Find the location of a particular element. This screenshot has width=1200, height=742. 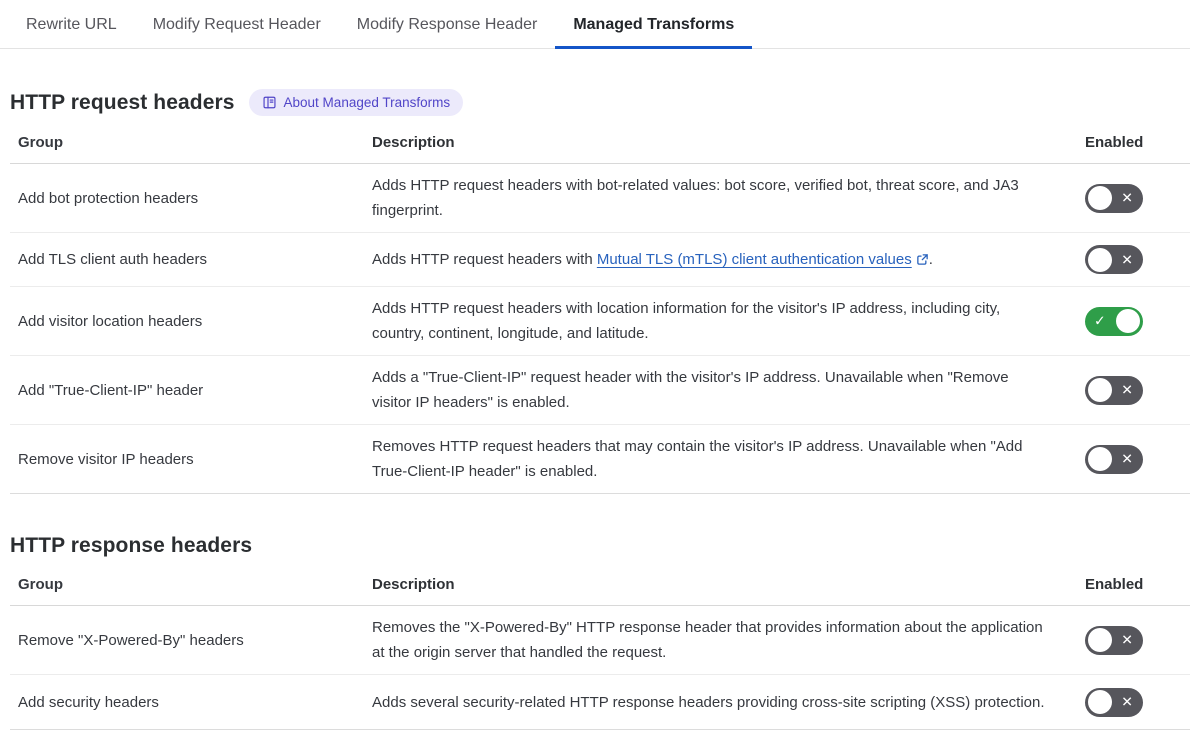

toggle-add-true-client-ip-header: ✕ is located at coordinates (1114, 390).